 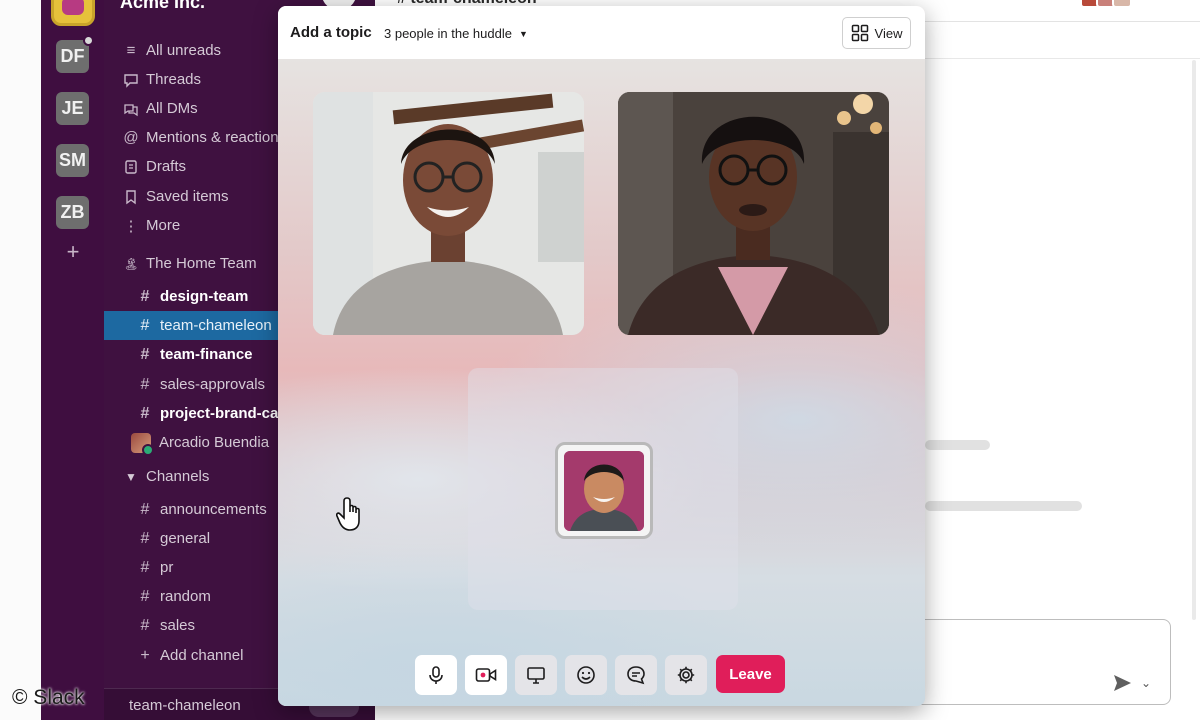 What do you see at coordinates (162, 6) in the screenshot?
I see `workspace-name: Acme Inc.` at bounding box center [162, 6].